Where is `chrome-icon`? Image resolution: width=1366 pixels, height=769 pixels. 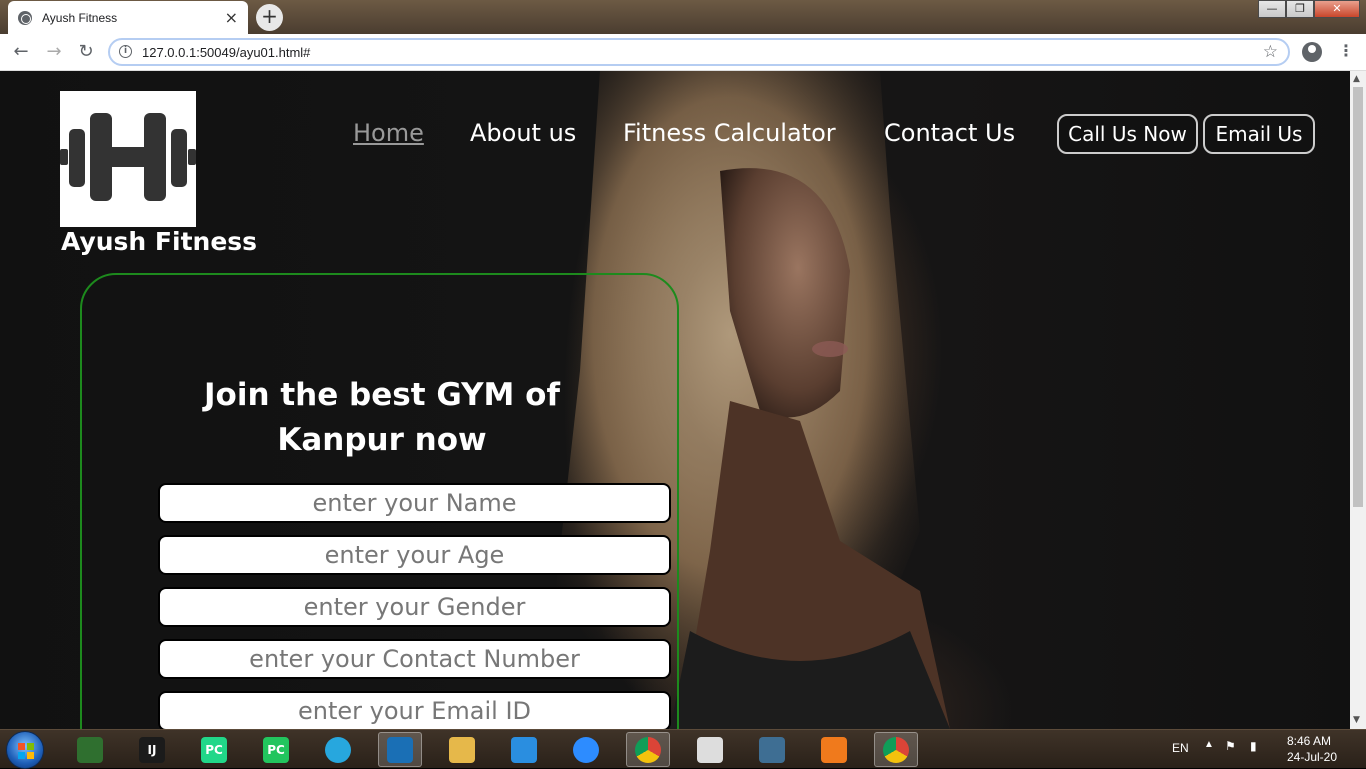
chrome-icon is located at coordinates (648, 749).